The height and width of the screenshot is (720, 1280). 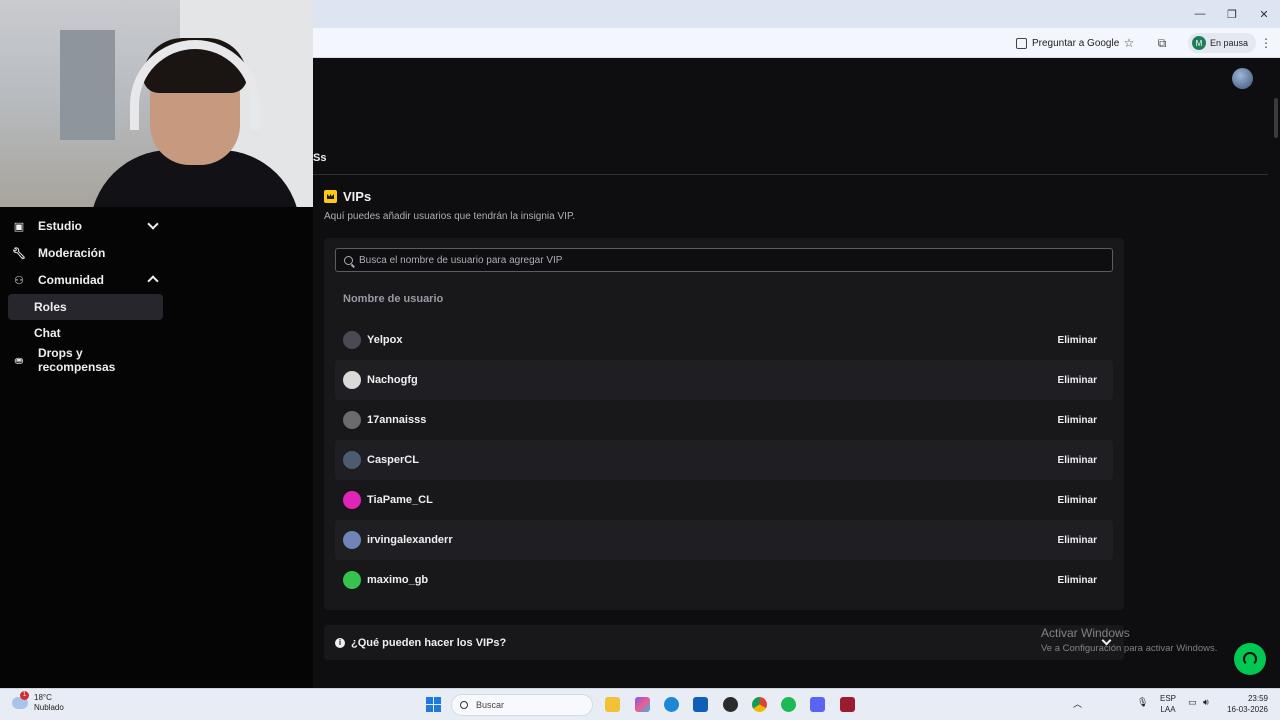 I want to click on table-row: Yelpox Eliminar, so click(x=724, y=340).